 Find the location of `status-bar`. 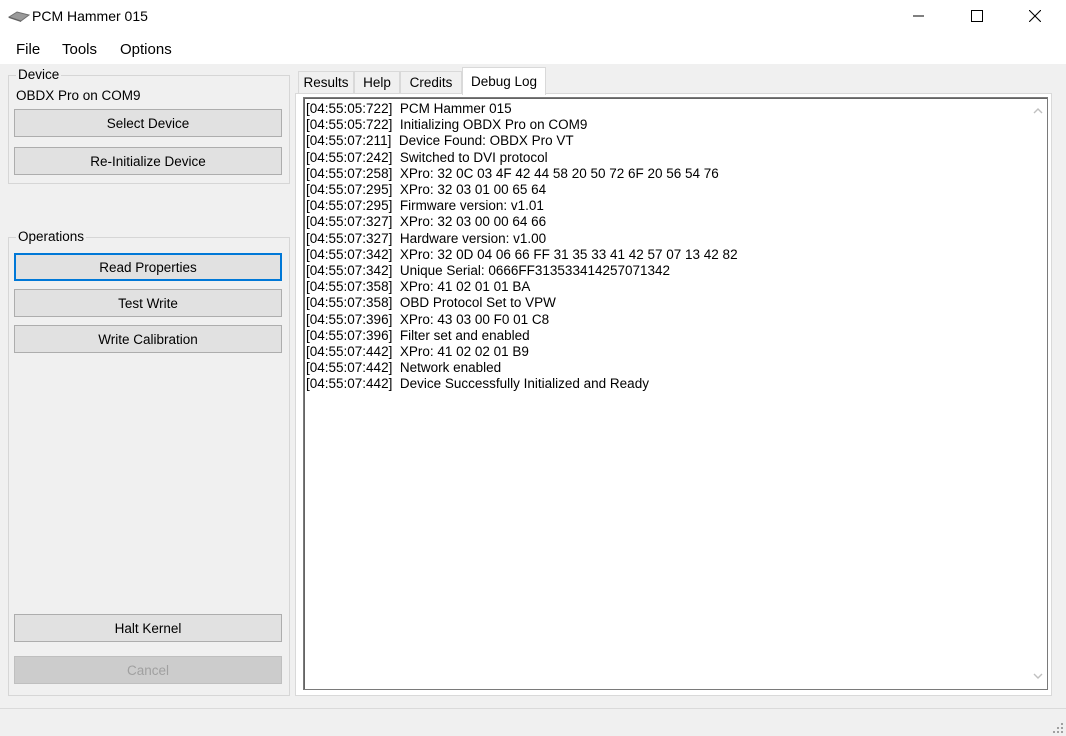

status-bar is located at coordinates (533, 722).